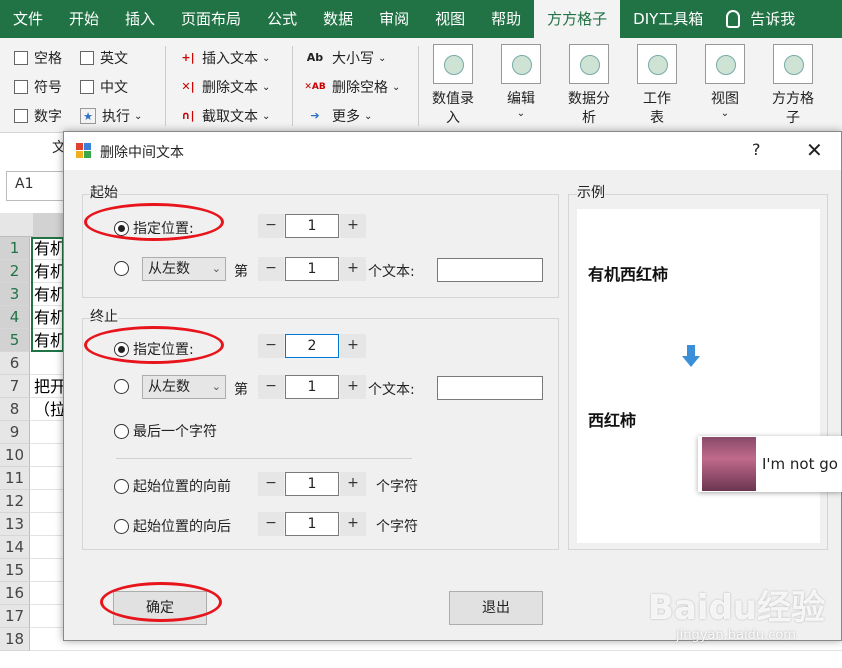 Image resolution: width=842 pixels, height=668 pixels. I want to click on row-header: 9, so click(15, 432).